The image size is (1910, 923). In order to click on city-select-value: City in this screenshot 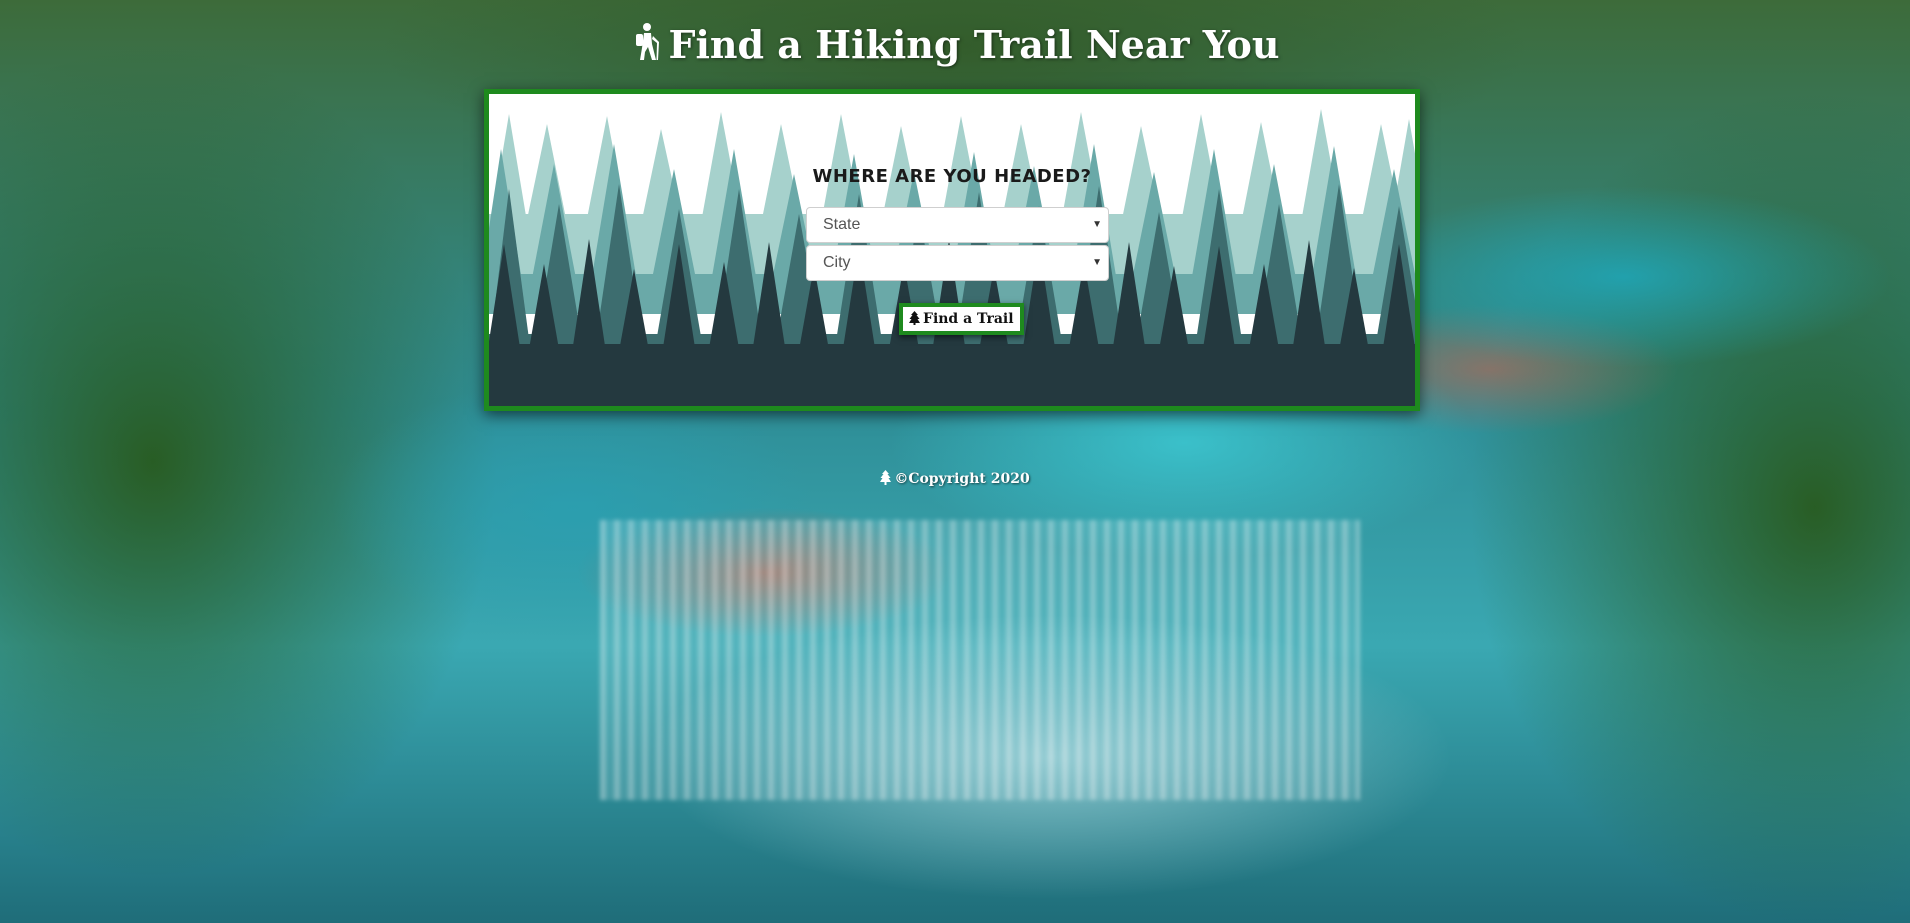, I will do `click(837, 262)`.